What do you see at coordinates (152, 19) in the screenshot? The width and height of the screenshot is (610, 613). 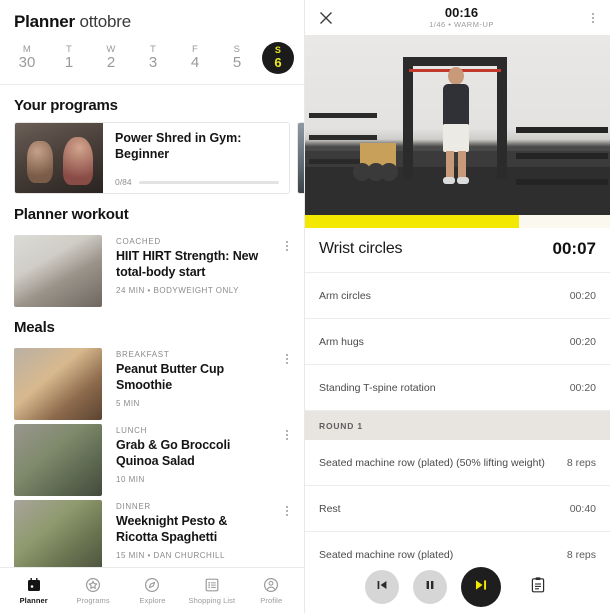 I see `page-title: Planner ottobre` at bounding box center [152, 19].